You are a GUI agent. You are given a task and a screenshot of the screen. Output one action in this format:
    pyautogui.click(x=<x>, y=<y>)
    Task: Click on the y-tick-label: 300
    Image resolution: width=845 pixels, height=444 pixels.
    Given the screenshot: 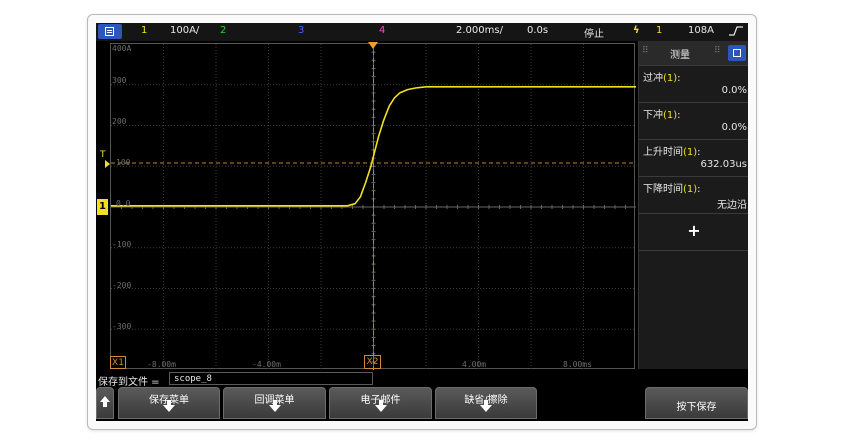 What is the action you would take?
    pyautogui.click(x=119, y=80)
    